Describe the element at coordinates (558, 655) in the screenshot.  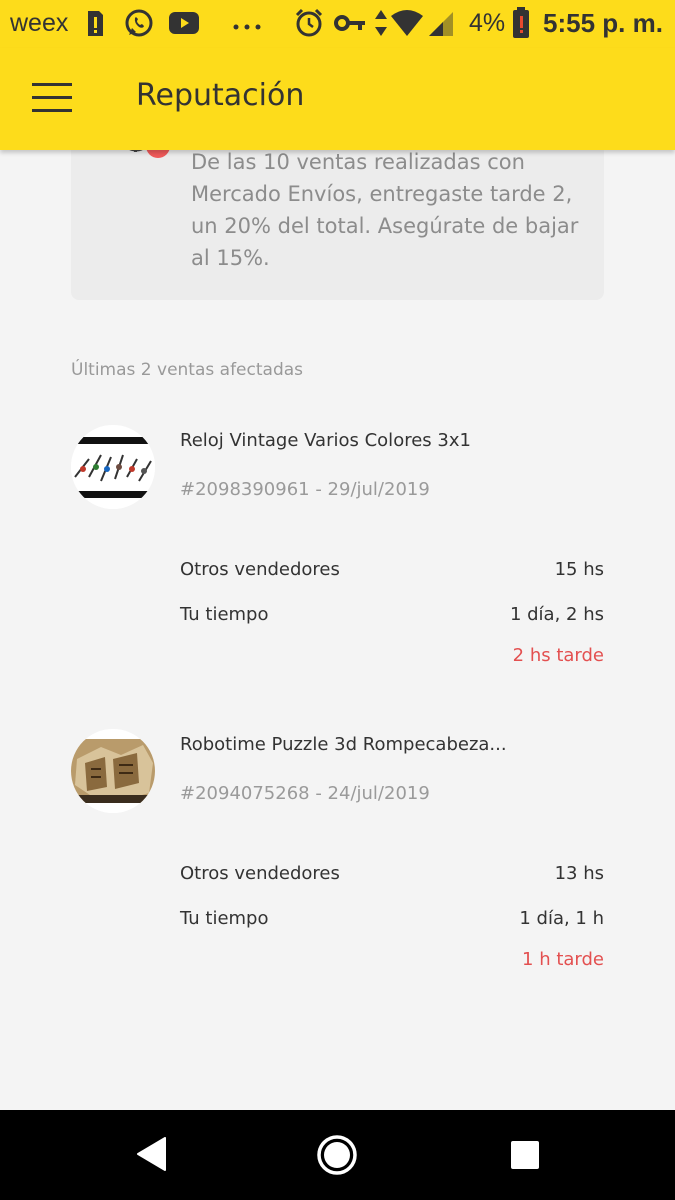
I see `late-badge: 2 hs tarde` at that location.